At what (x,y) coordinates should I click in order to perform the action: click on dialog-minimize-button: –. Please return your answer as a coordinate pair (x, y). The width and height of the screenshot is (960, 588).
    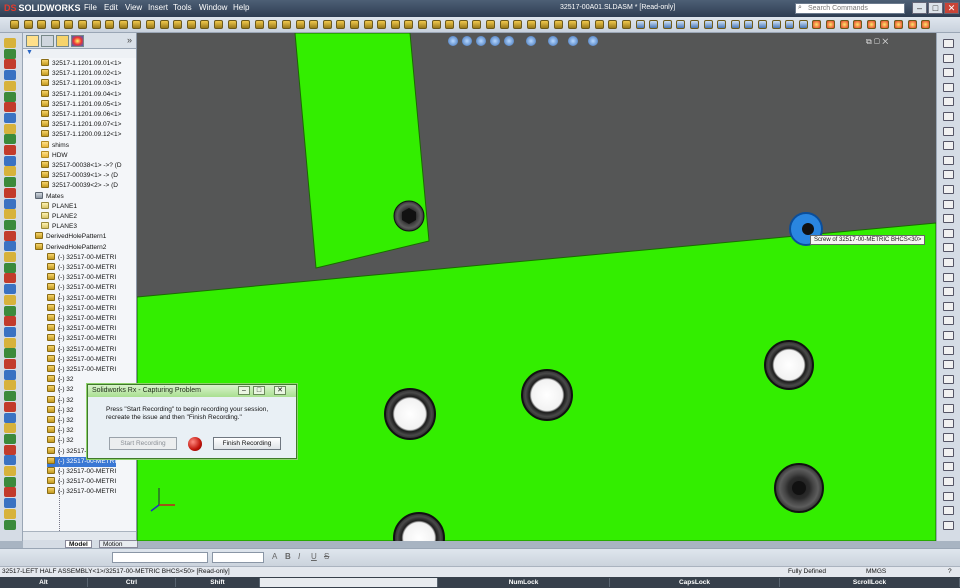
    Looking at the image, I should click on (244, 390).